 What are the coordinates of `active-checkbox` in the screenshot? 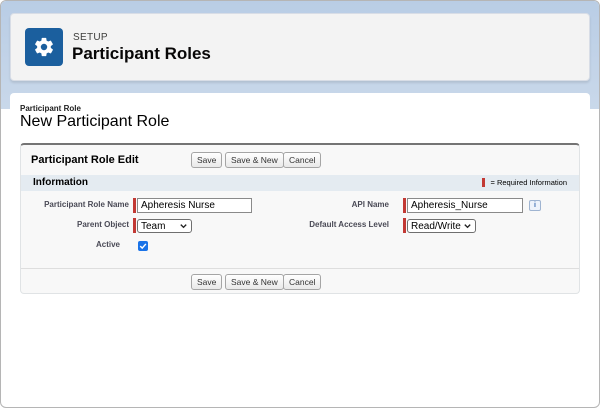 It's located at (143, 246).